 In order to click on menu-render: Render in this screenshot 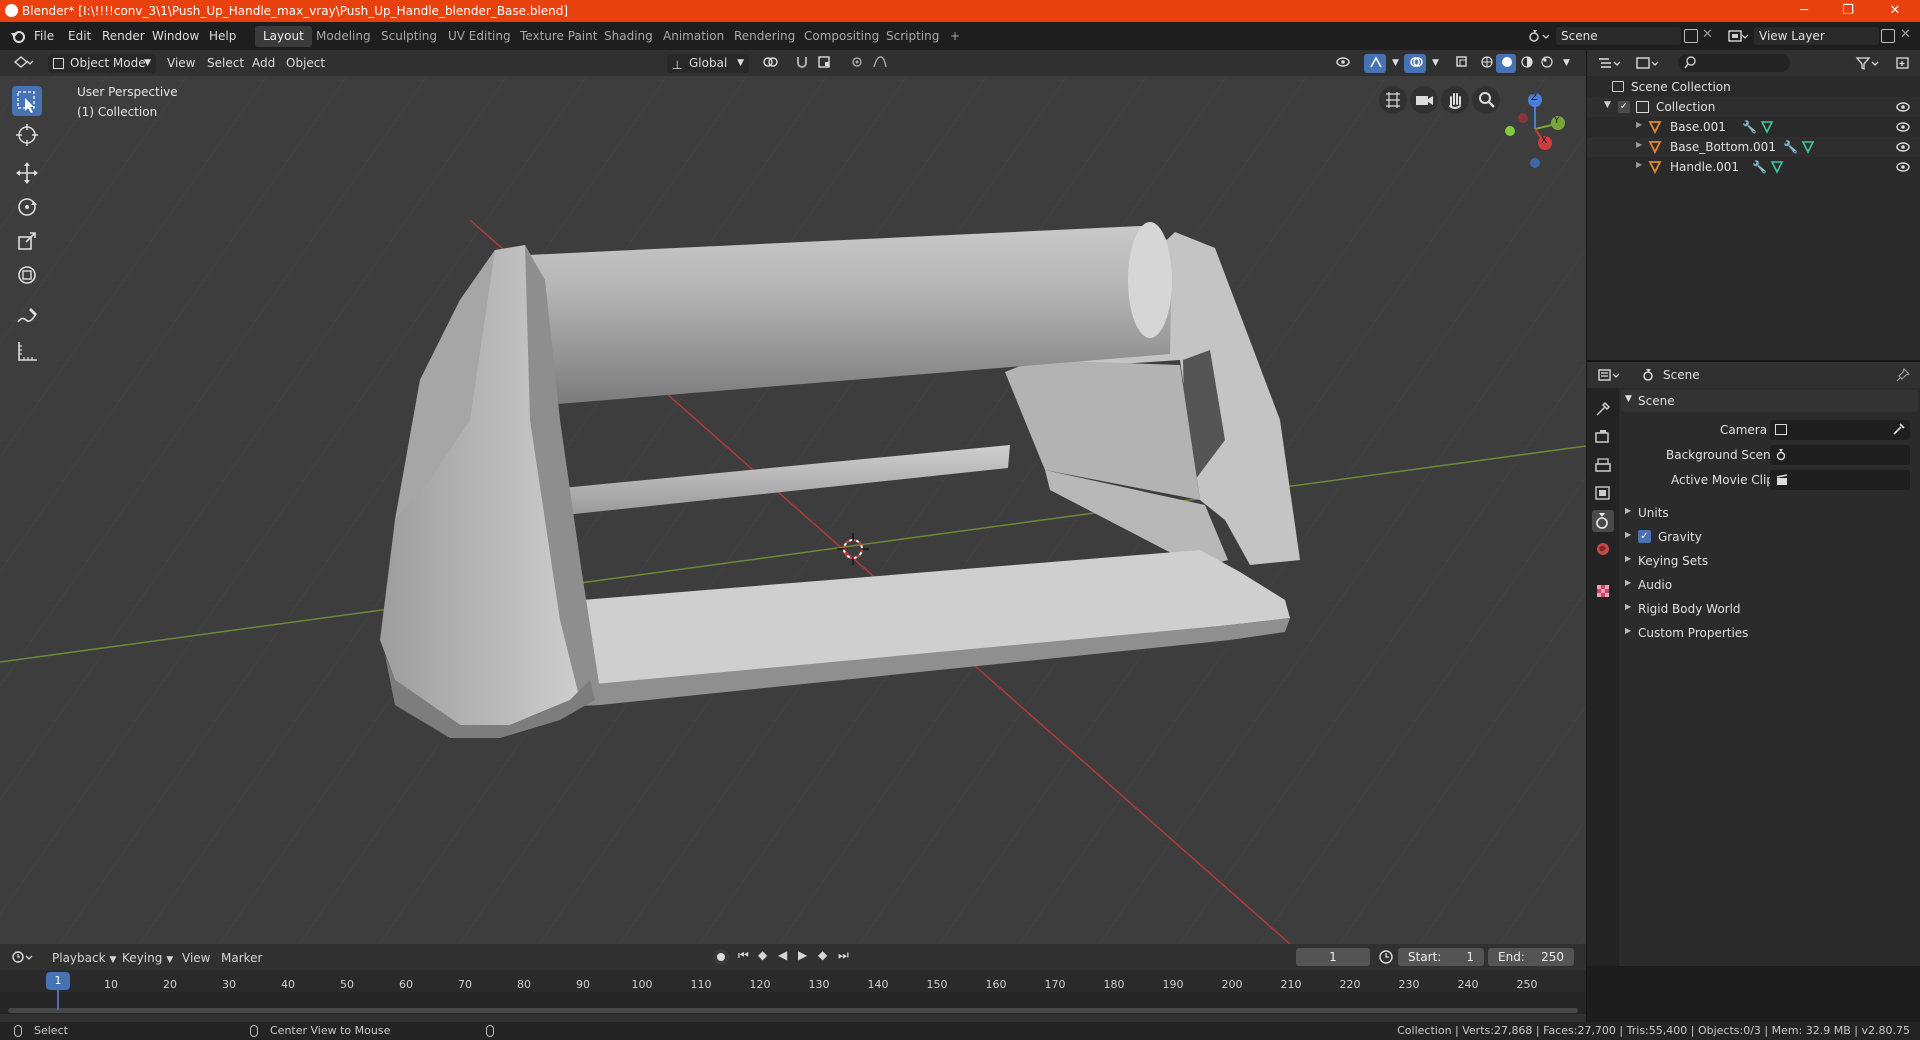, I will do `click(123, 36)`.